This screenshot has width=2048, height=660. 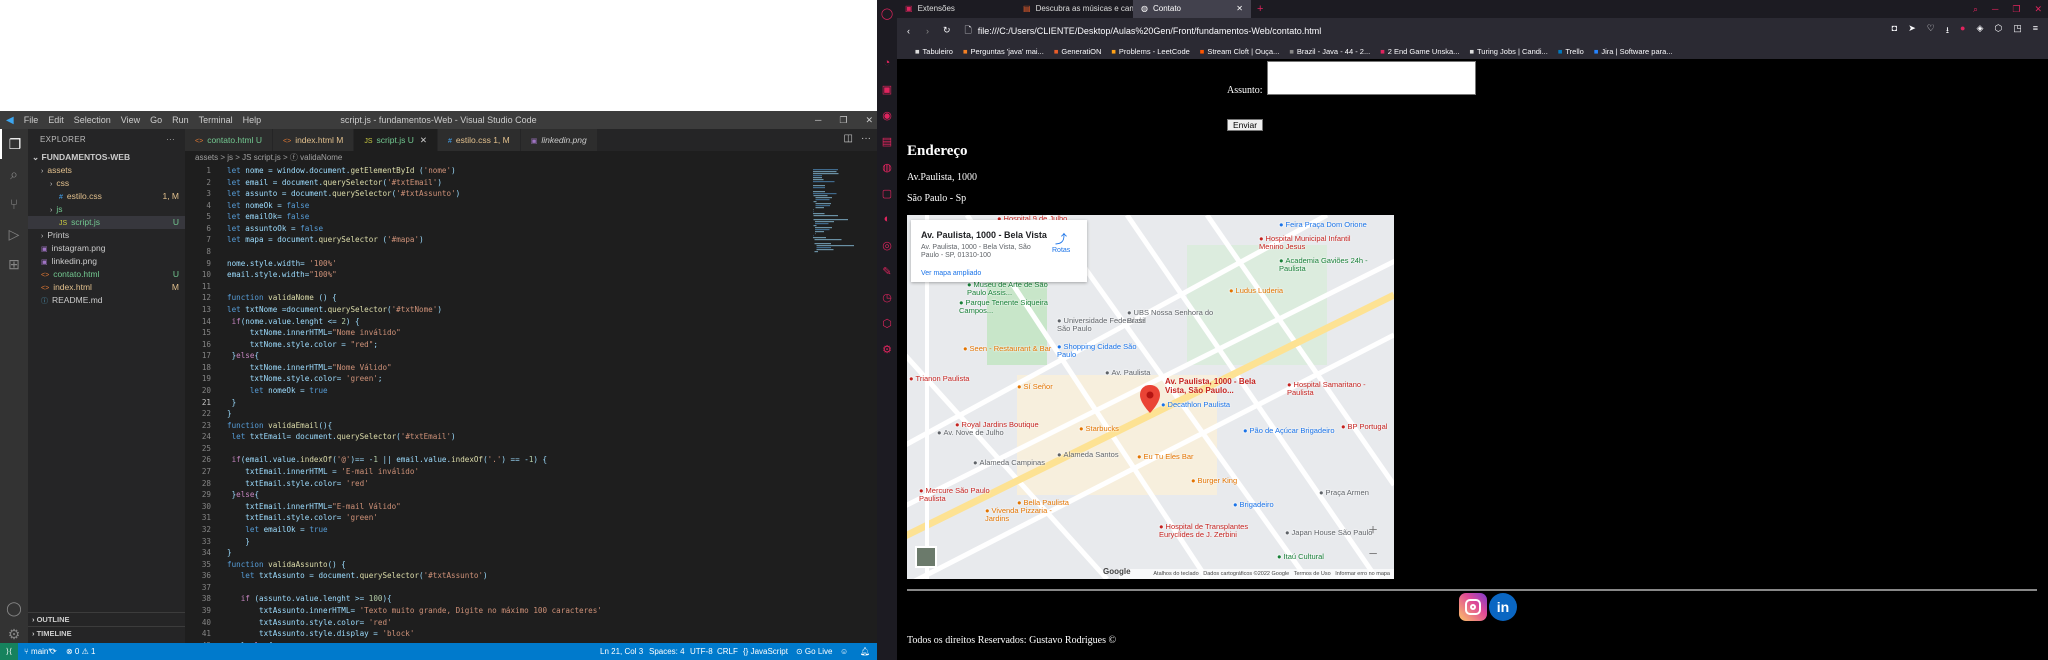 I want to click on code-line: 16 txtNome.style.color = "red";, so click(x=495, y=345).